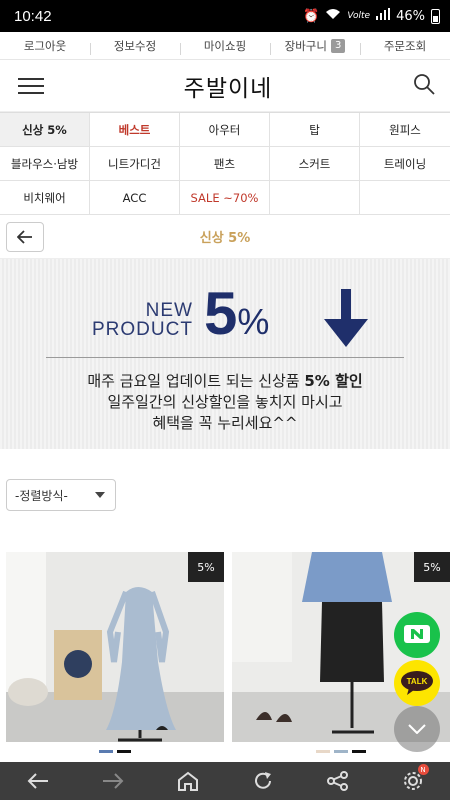 The width and height of the screenshot is (450, 800). I want to click on product-card: 5%, so click(115, 652).